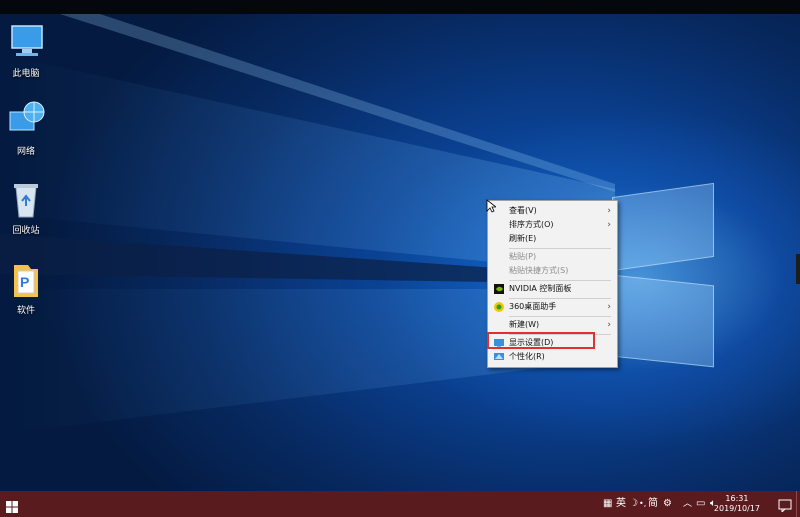 Image resolution: width=800 pixels, height=517 pixels. What do you see at coordinates (499, 307) in the screenshot?
I see `360-icon` at bounding box center [499, 307].